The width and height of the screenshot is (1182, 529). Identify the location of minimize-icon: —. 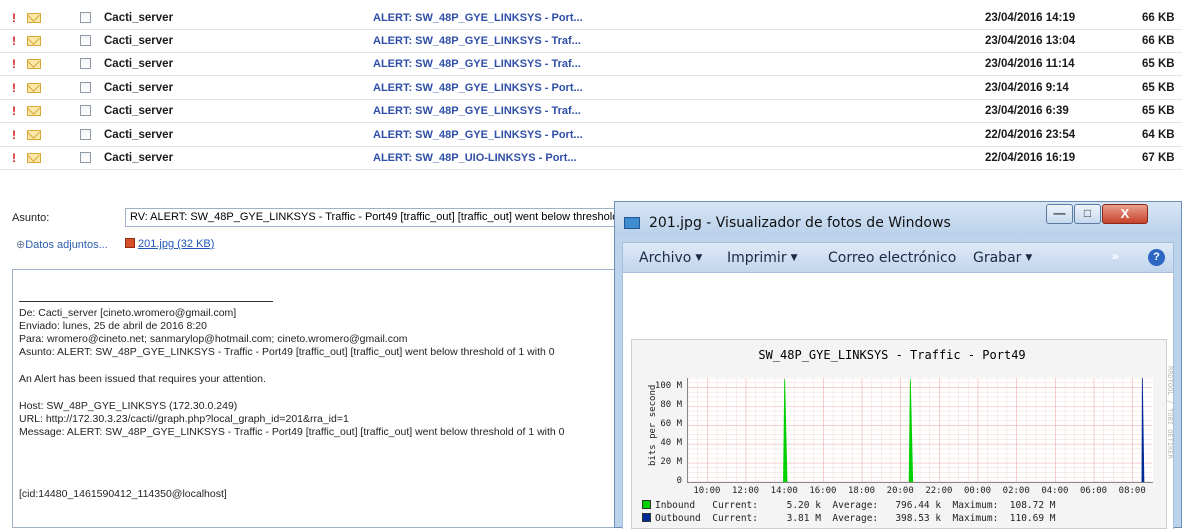
(1059, 213).